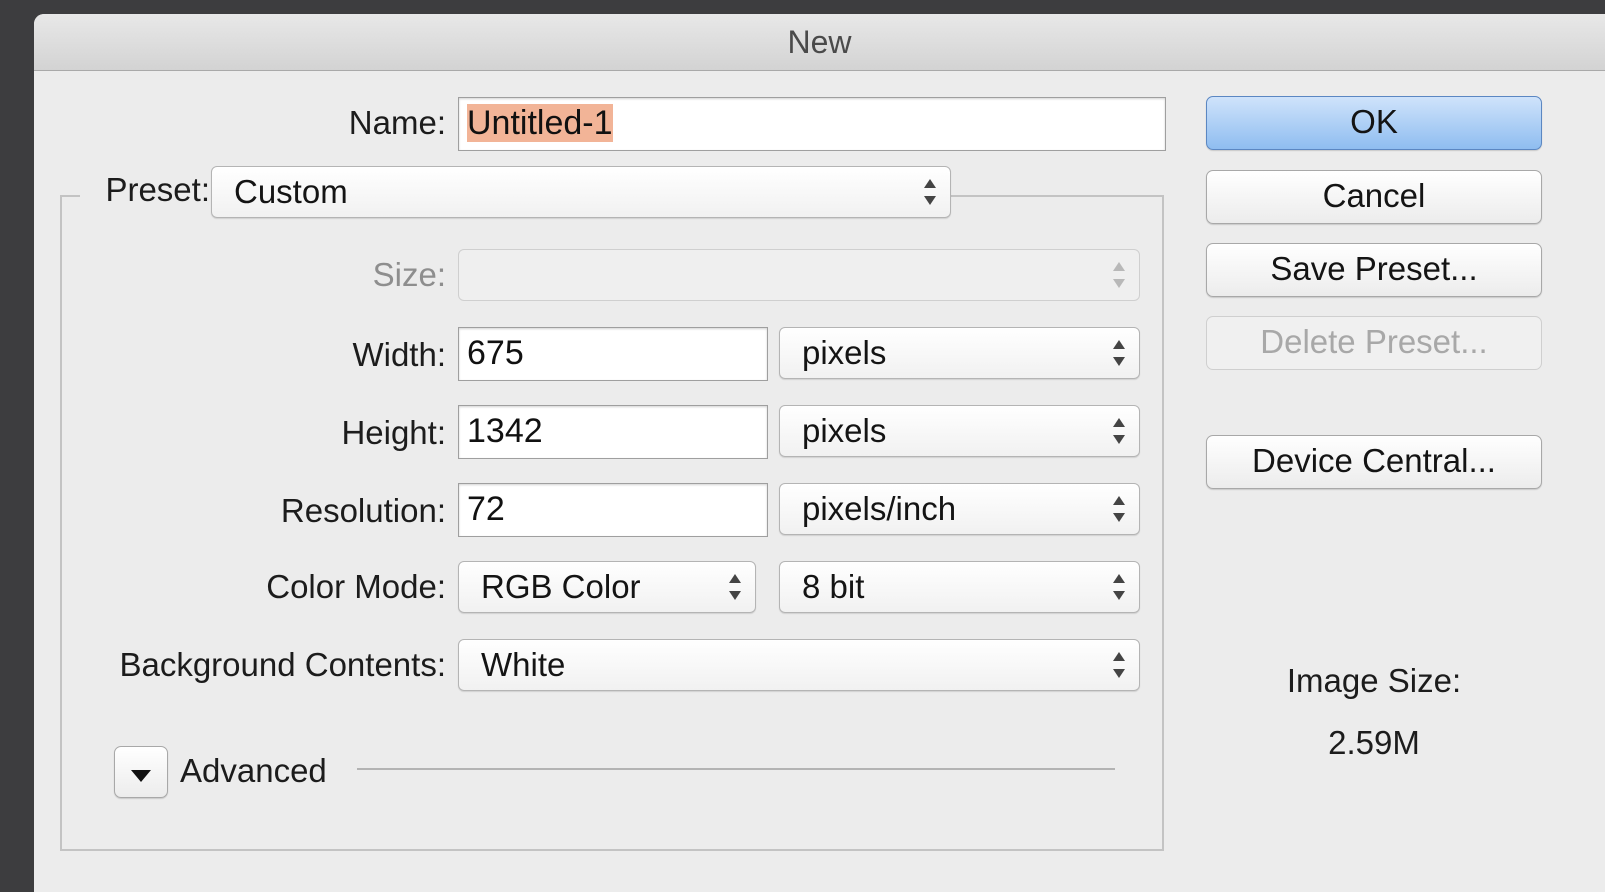  What do you see at coordinates (282, 664) in the screenshot?
I see `background-contents-label: Background Contents:` at bounding box center [282, 664].